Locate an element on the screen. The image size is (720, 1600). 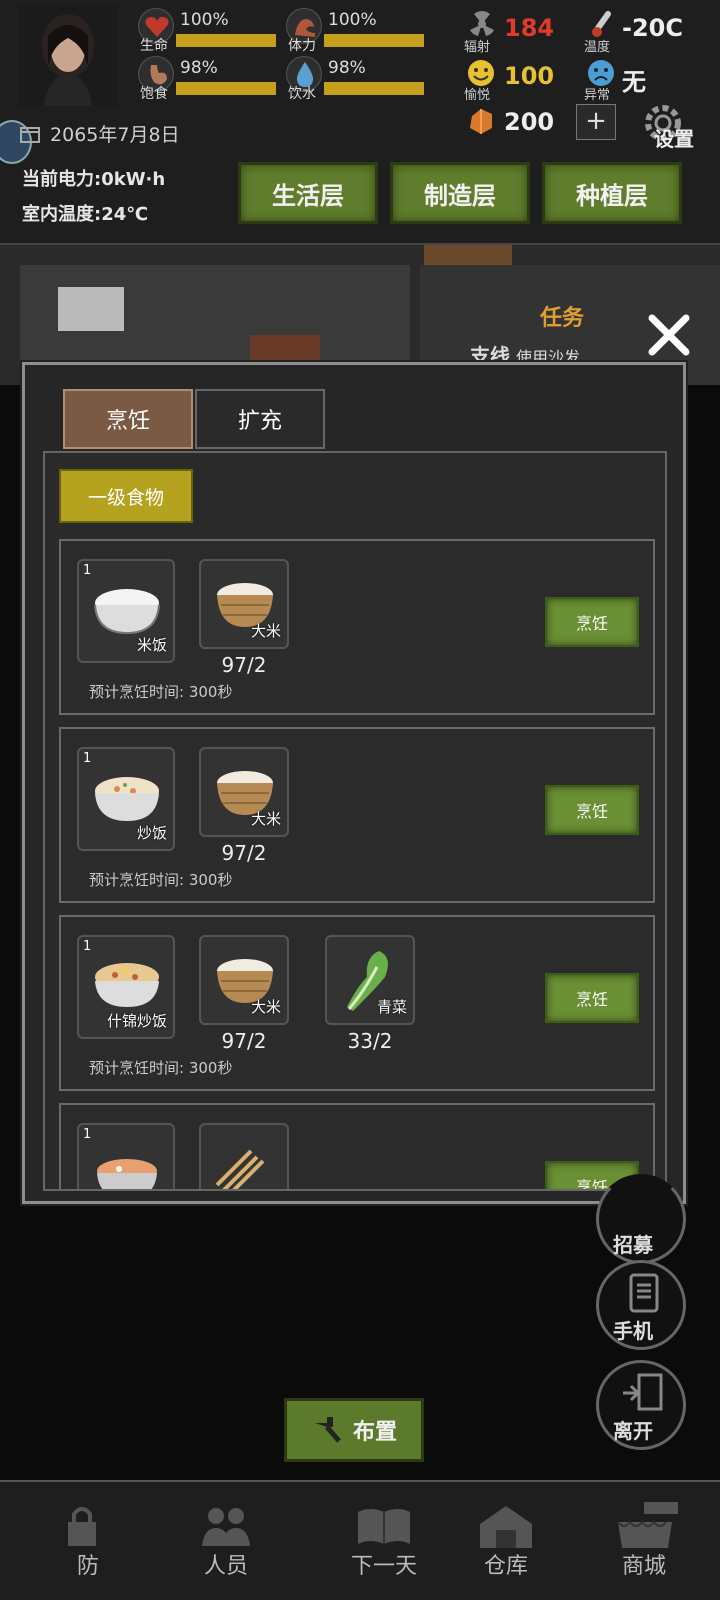
stamina-stat: 100% 体力 is located at coordinates (361, 31).